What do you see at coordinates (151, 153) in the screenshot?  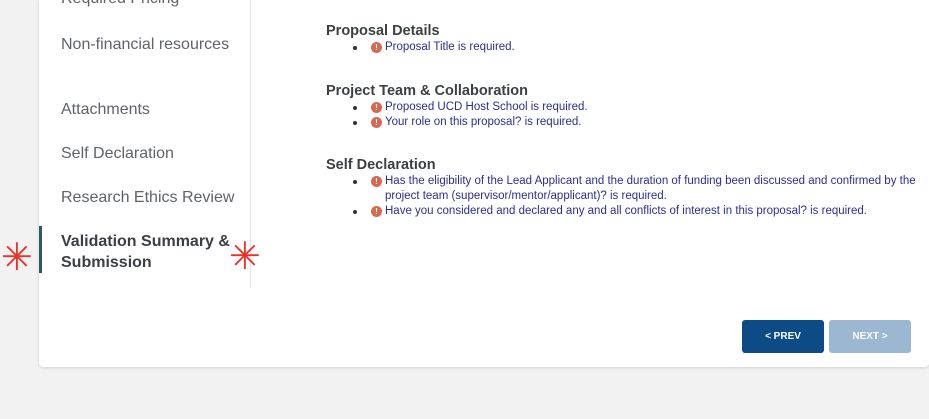 I see `sidebar-item-self-declaration: Self Declaration` at bounding box center [151, 153].